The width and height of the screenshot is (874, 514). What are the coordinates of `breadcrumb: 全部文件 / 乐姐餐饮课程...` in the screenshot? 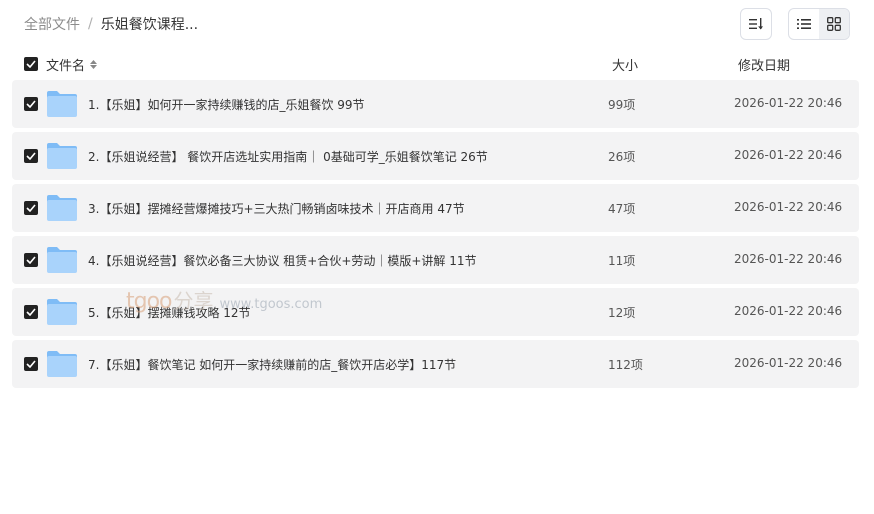 It's located at (111, 24).